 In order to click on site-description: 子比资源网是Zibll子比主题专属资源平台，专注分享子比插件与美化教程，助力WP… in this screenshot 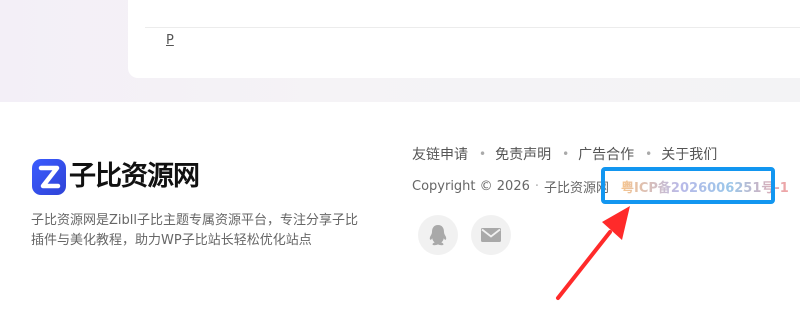, I will do `click(194, 230)`.